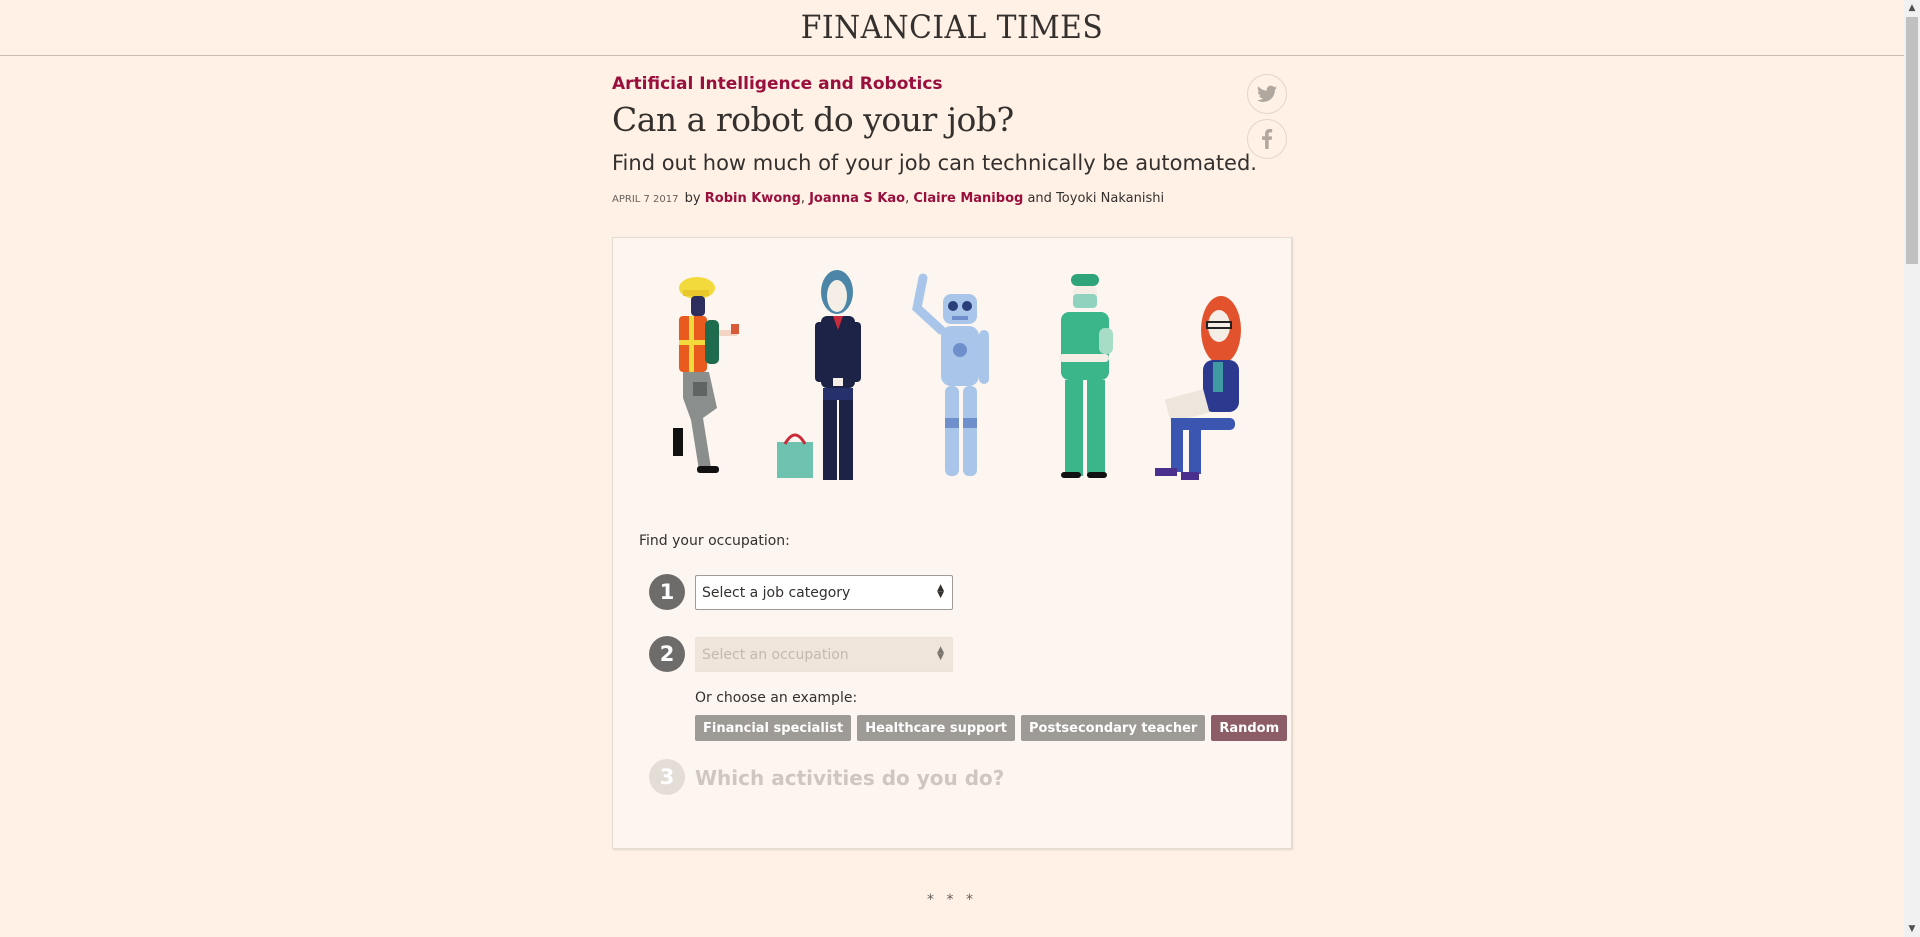  I want to click on step-1-badge: 1, so click(667, 592).